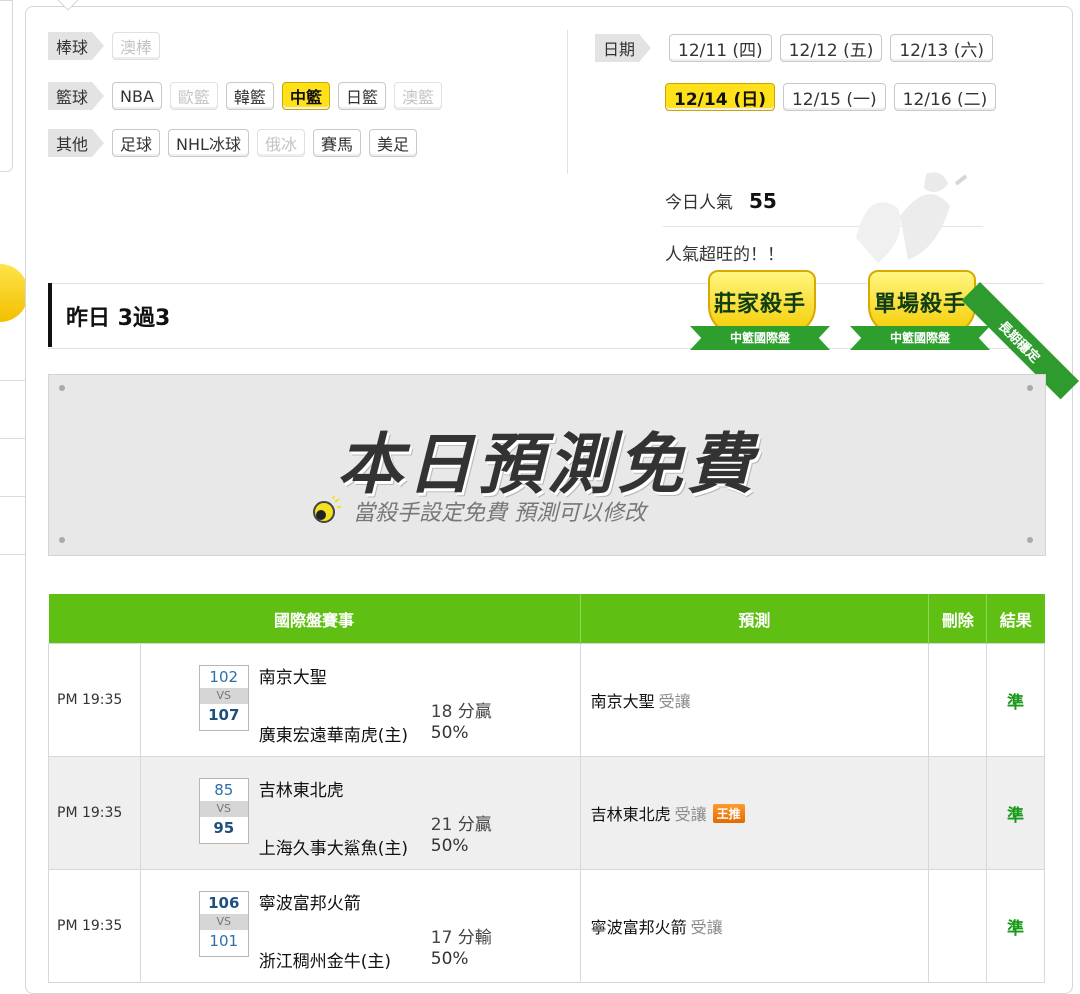  Describe the element at coordinates (720, 48) in the screenshot. I see `date-pill: 12/11 (四)` at that location.